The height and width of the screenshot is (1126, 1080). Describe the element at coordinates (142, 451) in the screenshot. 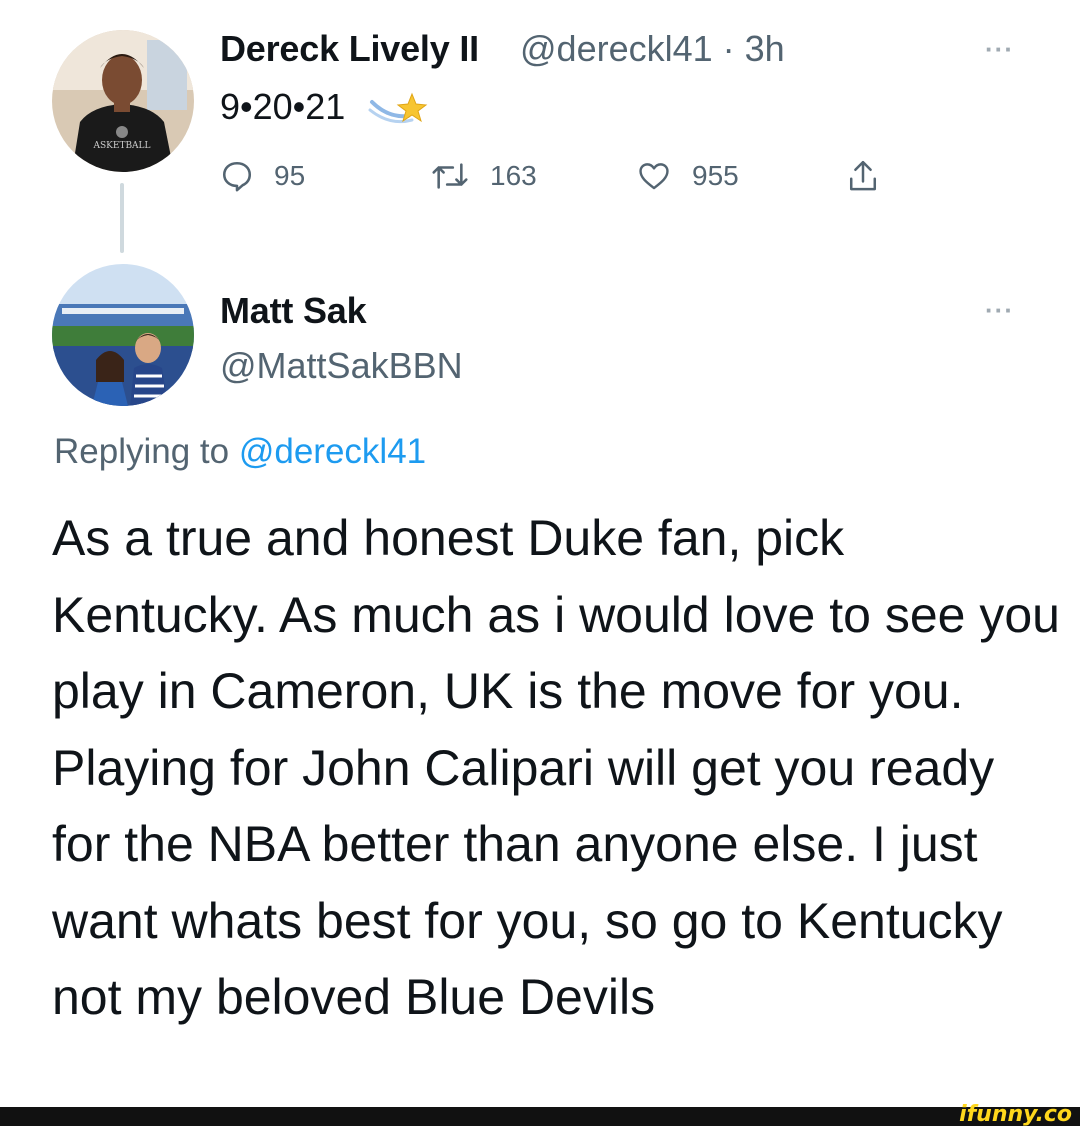

I see `replying-prefix: Replying to` at that location.